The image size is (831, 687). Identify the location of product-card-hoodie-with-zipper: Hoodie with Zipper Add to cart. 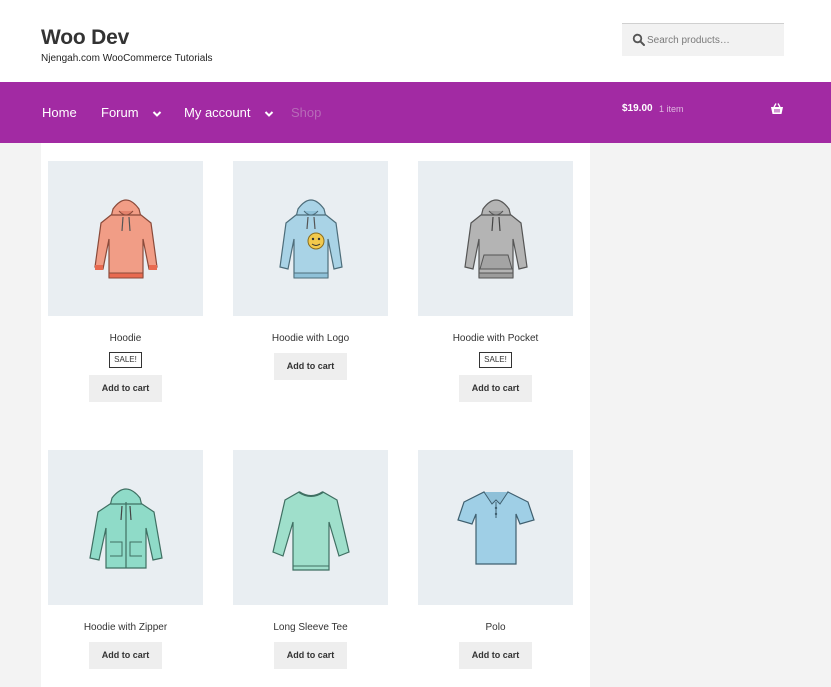
(125, 559).